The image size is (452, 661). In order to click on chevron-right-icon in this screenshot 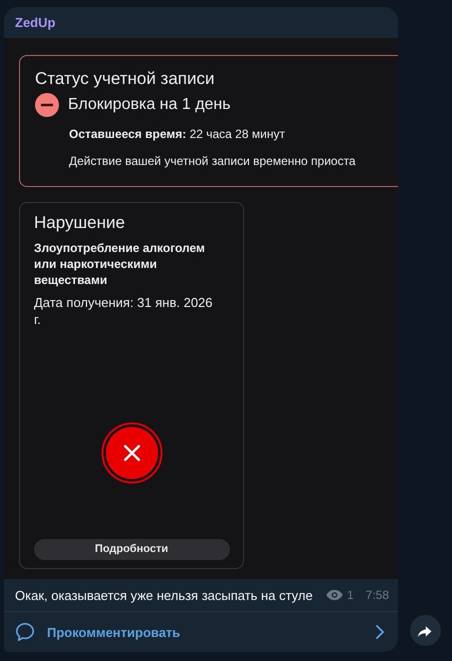, I will do `click(380, 632)`.